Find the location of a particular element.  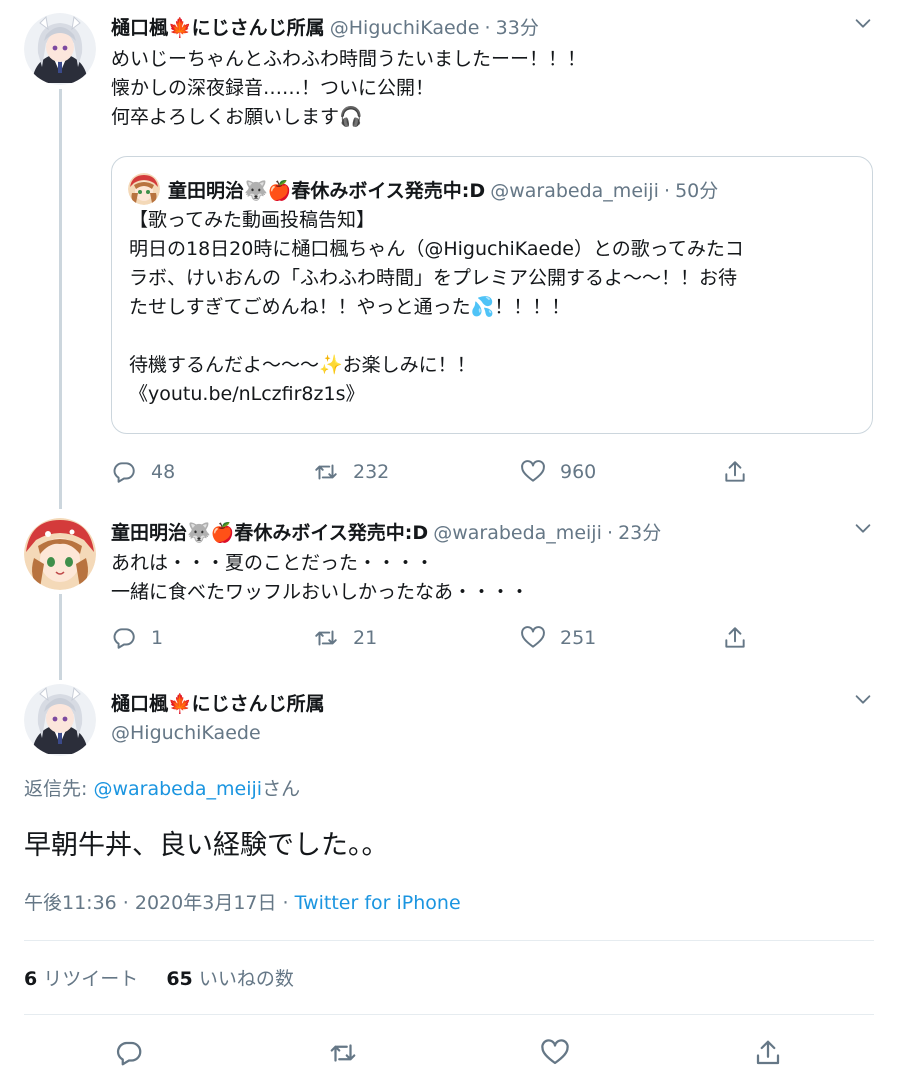

reply-context: 返信先: @warabeda_meijiさん is located at coordinates (162, 787).